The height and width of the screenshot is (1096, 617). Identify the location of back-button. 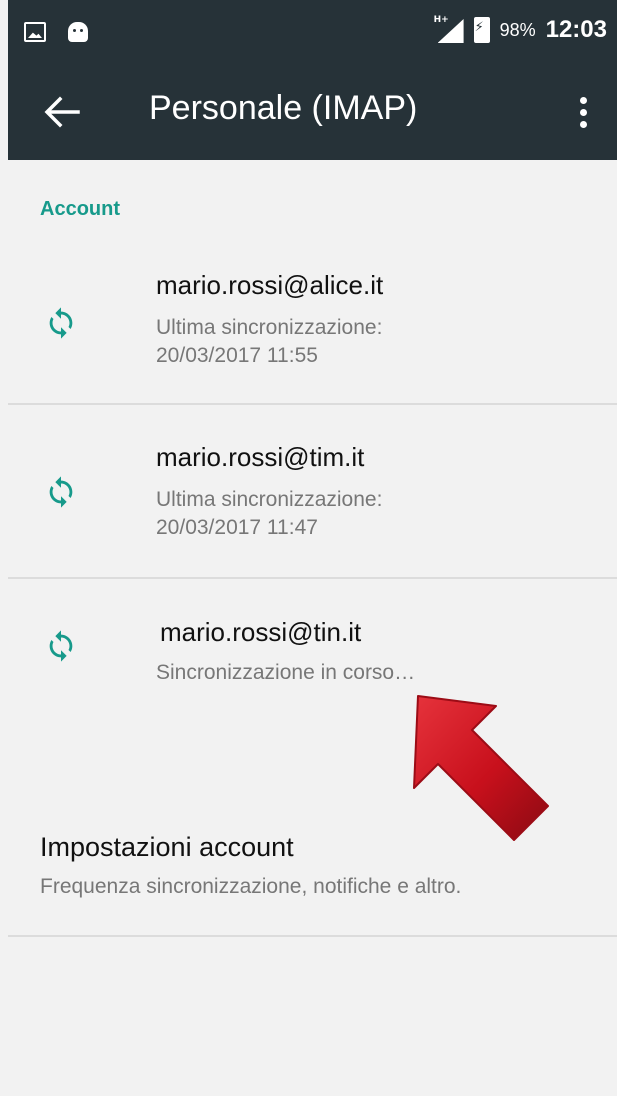
(62, 112).